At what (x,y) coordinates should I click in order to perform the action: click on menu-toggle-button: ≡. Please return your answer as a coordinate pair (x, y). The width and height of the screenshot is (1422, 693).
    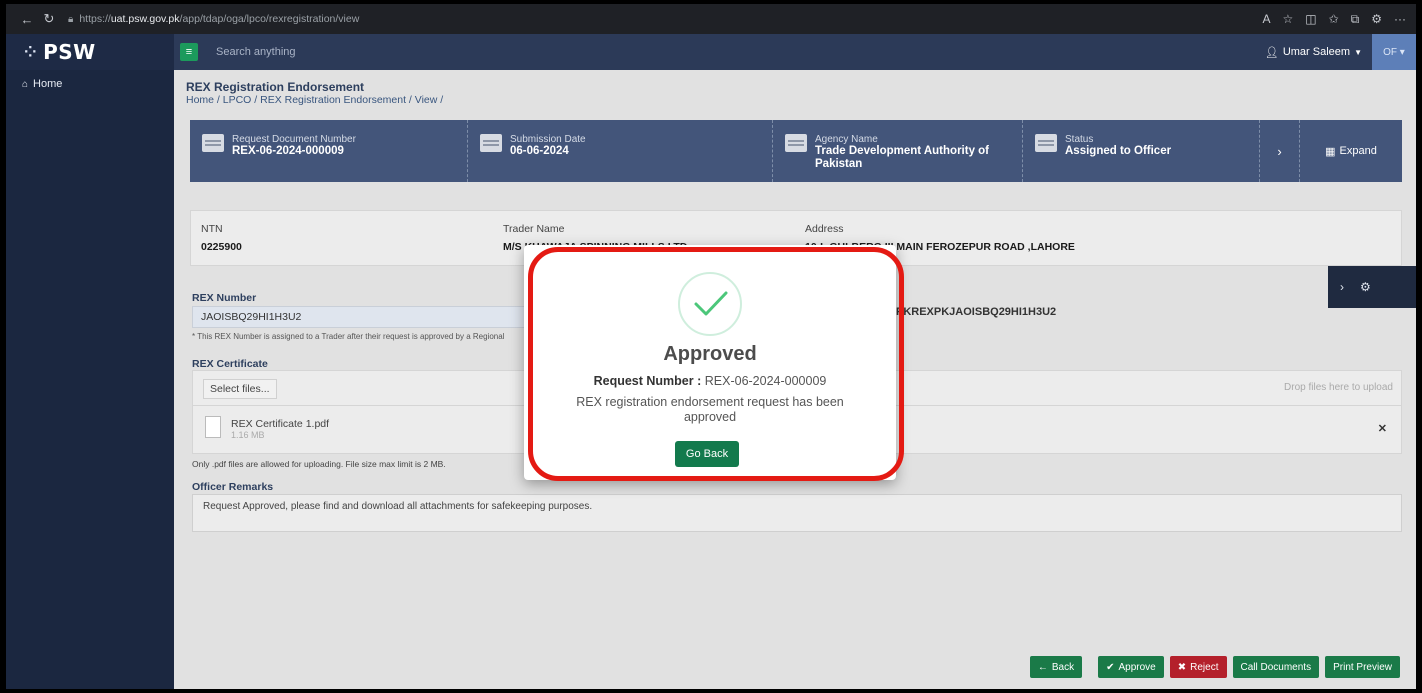
    Looking at the image, I should click on (189, 52).